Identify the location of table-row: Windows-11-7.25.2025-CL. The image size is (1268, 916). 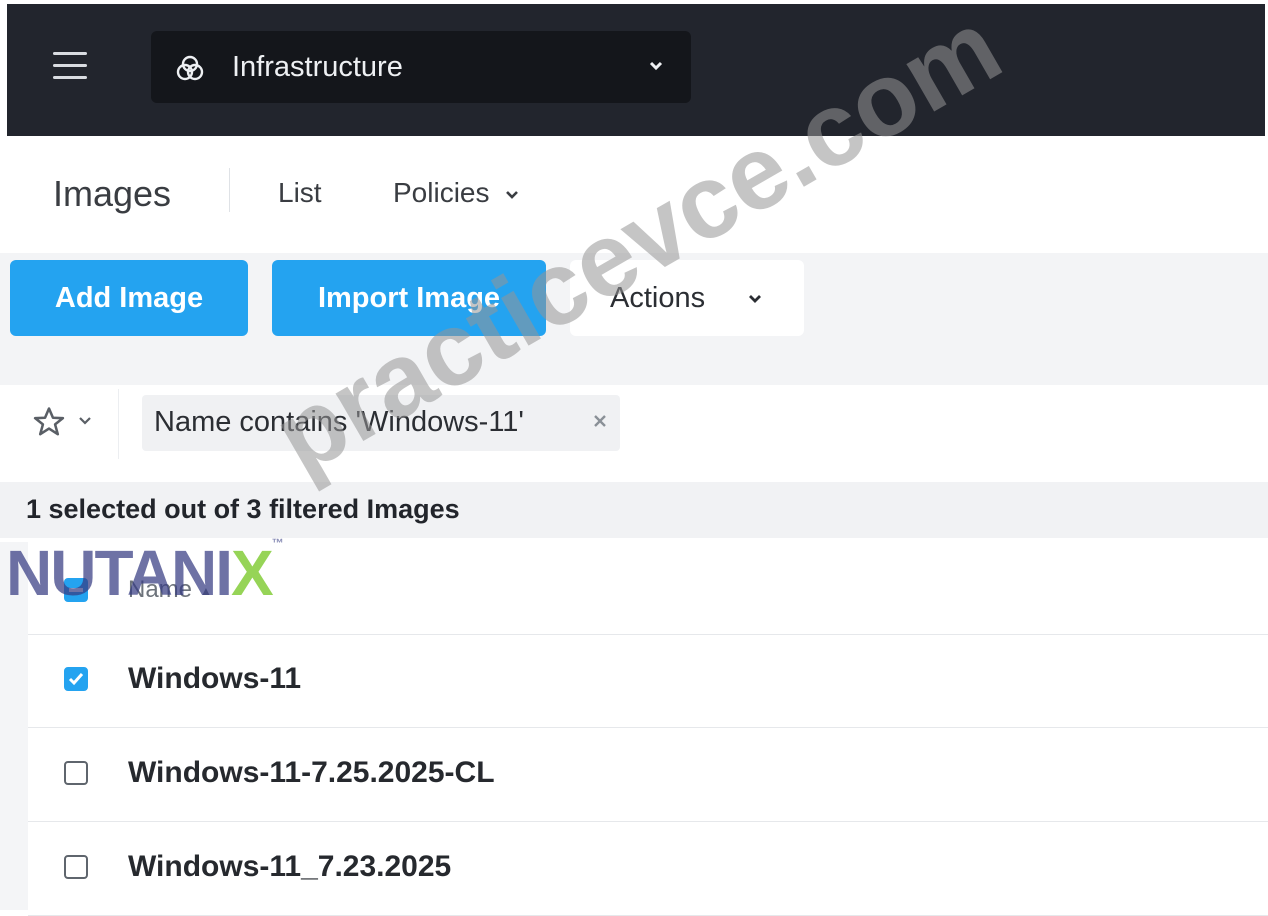
(648, 775).